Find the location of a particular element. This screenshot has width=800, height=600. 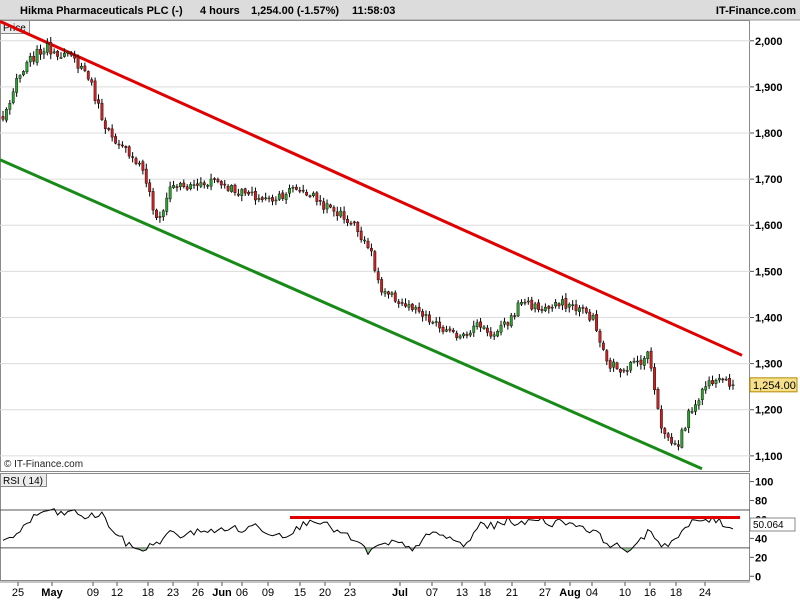

price-axis-label: 1,600 is located at coordinates (769, 226).